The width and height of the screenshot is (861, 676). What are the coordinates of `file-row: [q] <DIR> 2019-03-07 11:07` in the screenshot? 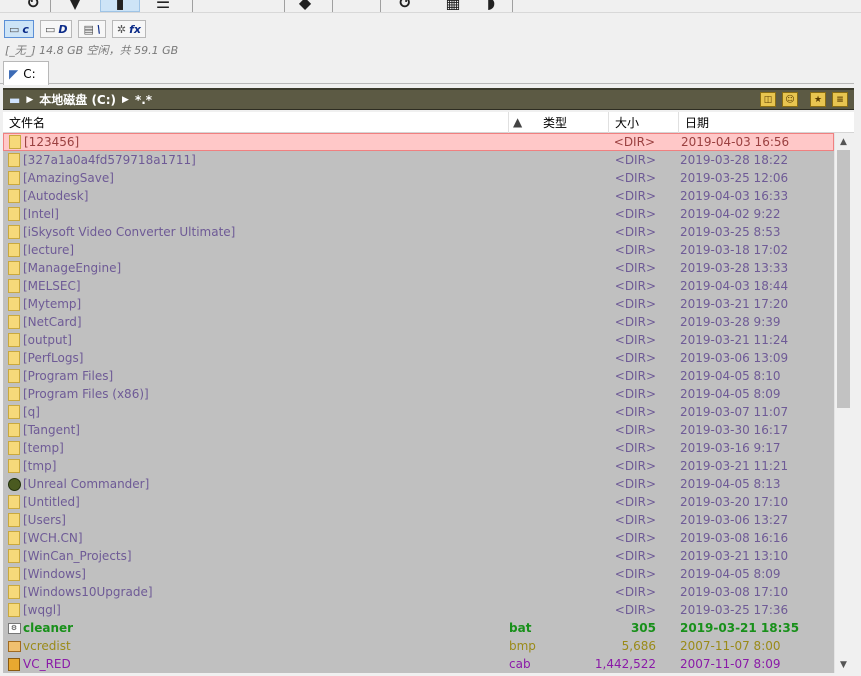 It's located at (418, 412).